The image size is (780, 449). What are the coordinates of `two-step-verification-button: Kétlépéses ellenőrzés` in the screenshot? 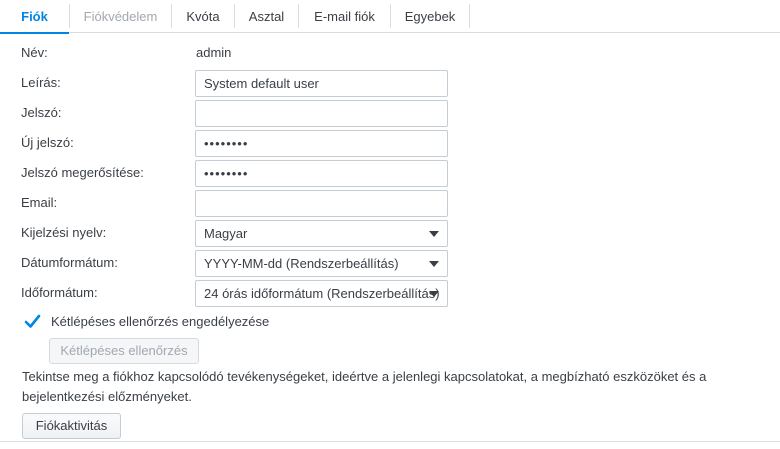 It's located at (124, 351).